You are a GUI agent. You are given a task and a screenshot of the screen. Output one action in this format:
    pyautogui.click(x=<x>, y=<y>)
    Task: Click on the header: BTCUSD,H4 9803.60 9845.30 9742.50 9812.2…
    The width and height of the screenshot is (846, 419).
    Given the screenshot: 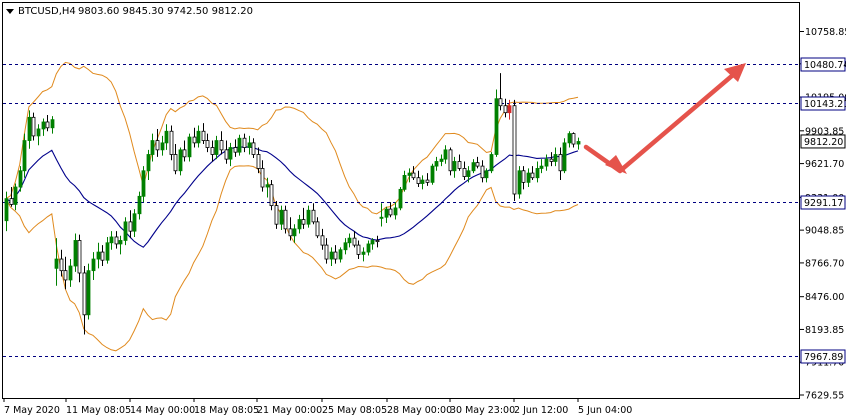 What is the action you would take?
    pyautogui.click(x=129, y=11)
    